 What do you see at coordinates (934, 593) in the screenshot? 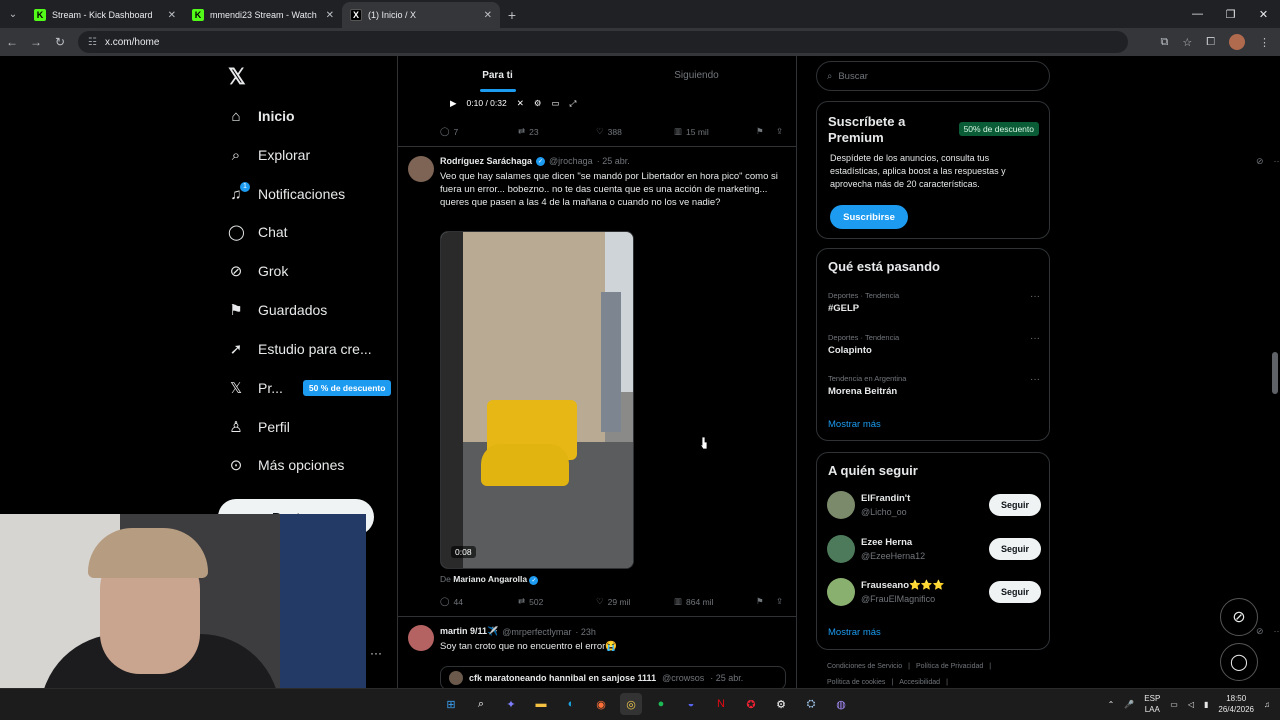
I see `follow-suggestion: Frauseano⭐⭐⭐ @FrauElMagnifico Seguir` at bounding box center [934, 593].